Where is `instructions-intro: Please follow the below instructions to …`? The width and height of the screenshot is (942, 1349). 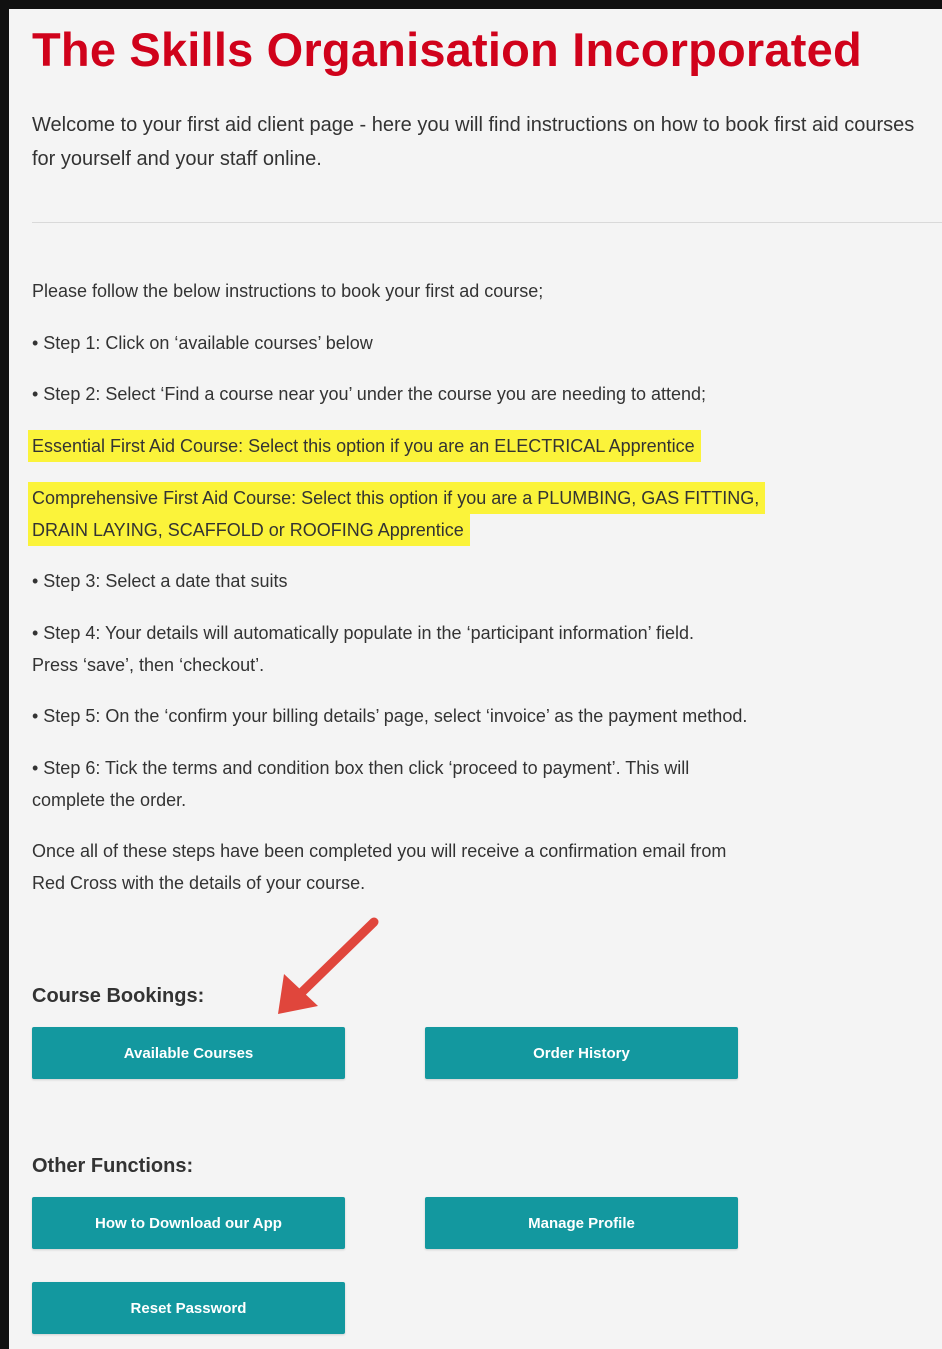
instructions-intro: Please follow the below instructions to … is located at coordinates (288, 291).